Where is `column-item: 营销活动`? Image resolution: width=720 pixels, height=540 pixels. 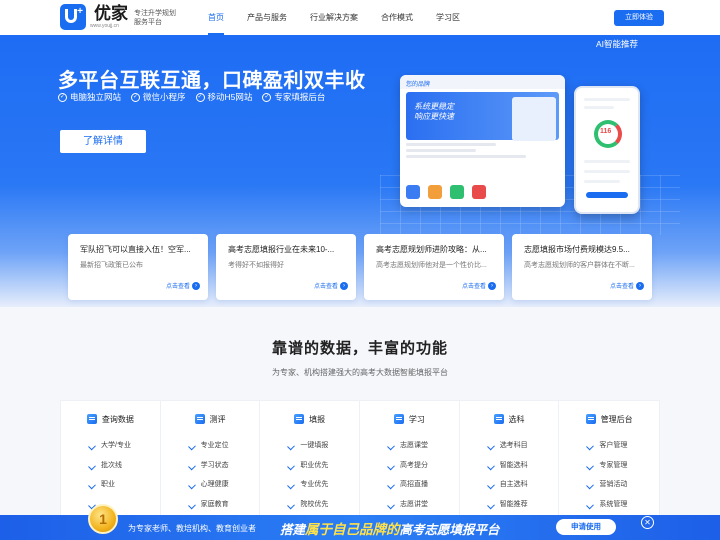 column-item: 营销活动 is located at coordinates (623, 490).